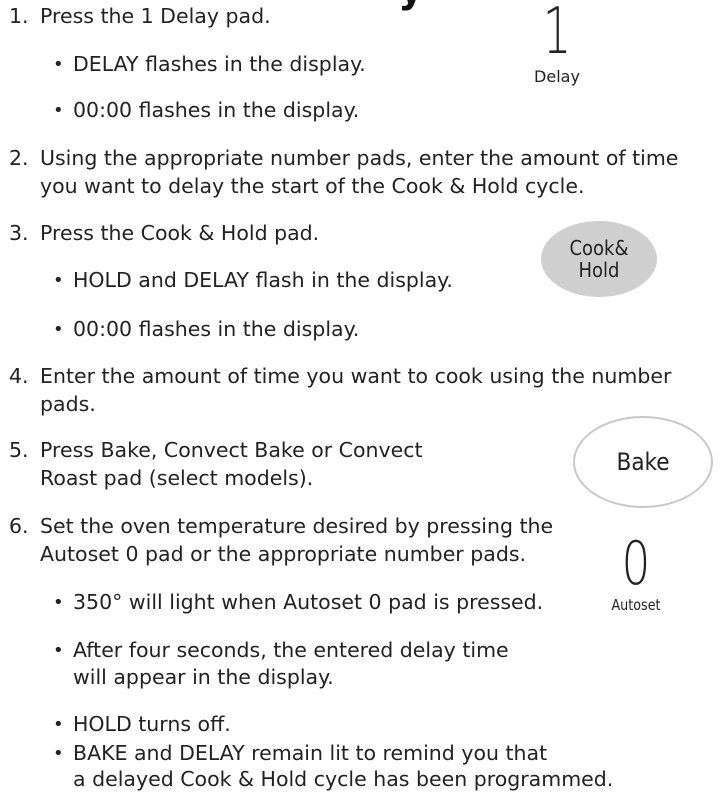 The image size is (725, 792). I want to click on autoset-pad-graphic: 0 Autoset, so click(636, 574).